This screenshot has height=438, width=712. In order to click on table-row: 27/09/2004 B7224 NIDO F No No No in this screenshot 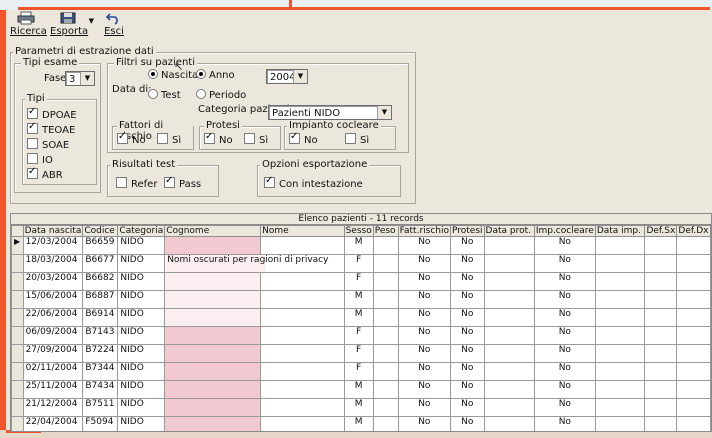, I will do `click(361, 353)`.